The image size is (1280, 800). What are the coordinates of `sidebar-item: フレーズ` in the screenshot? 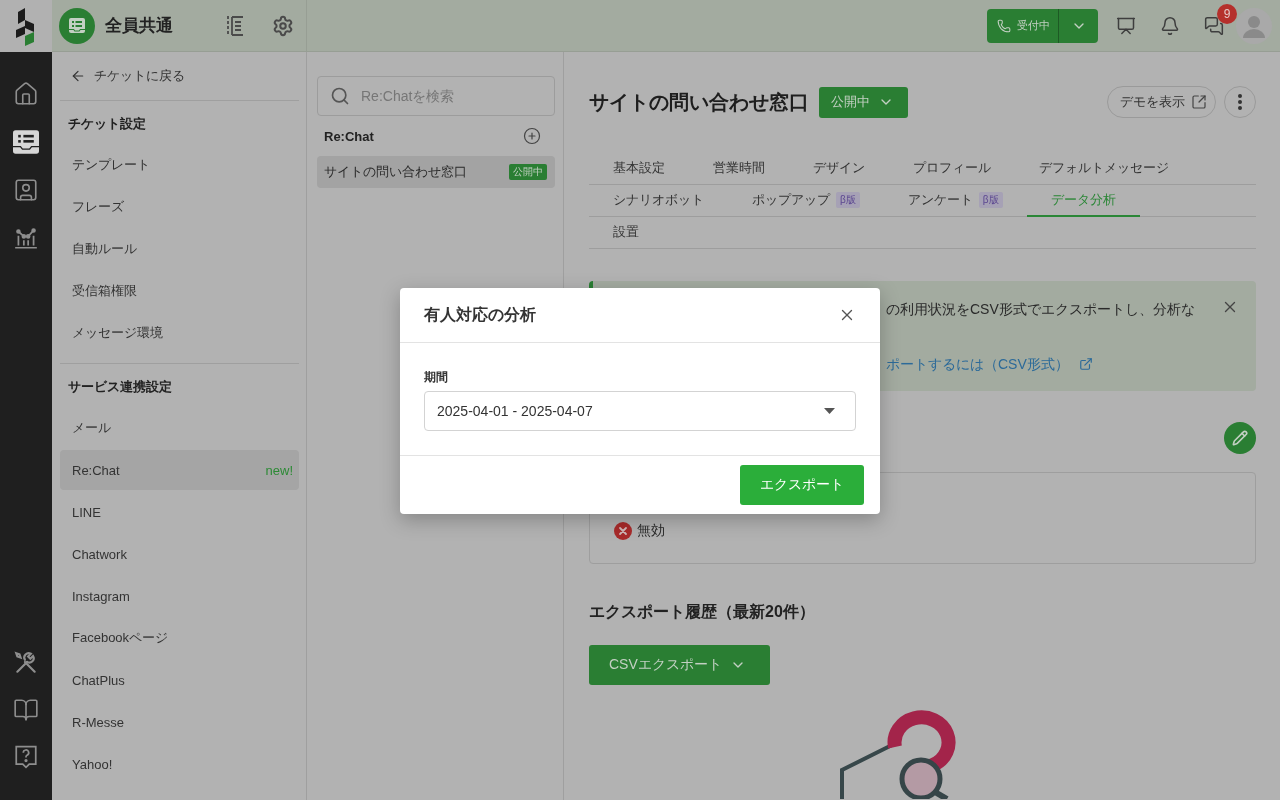 It's located at (179, 207).